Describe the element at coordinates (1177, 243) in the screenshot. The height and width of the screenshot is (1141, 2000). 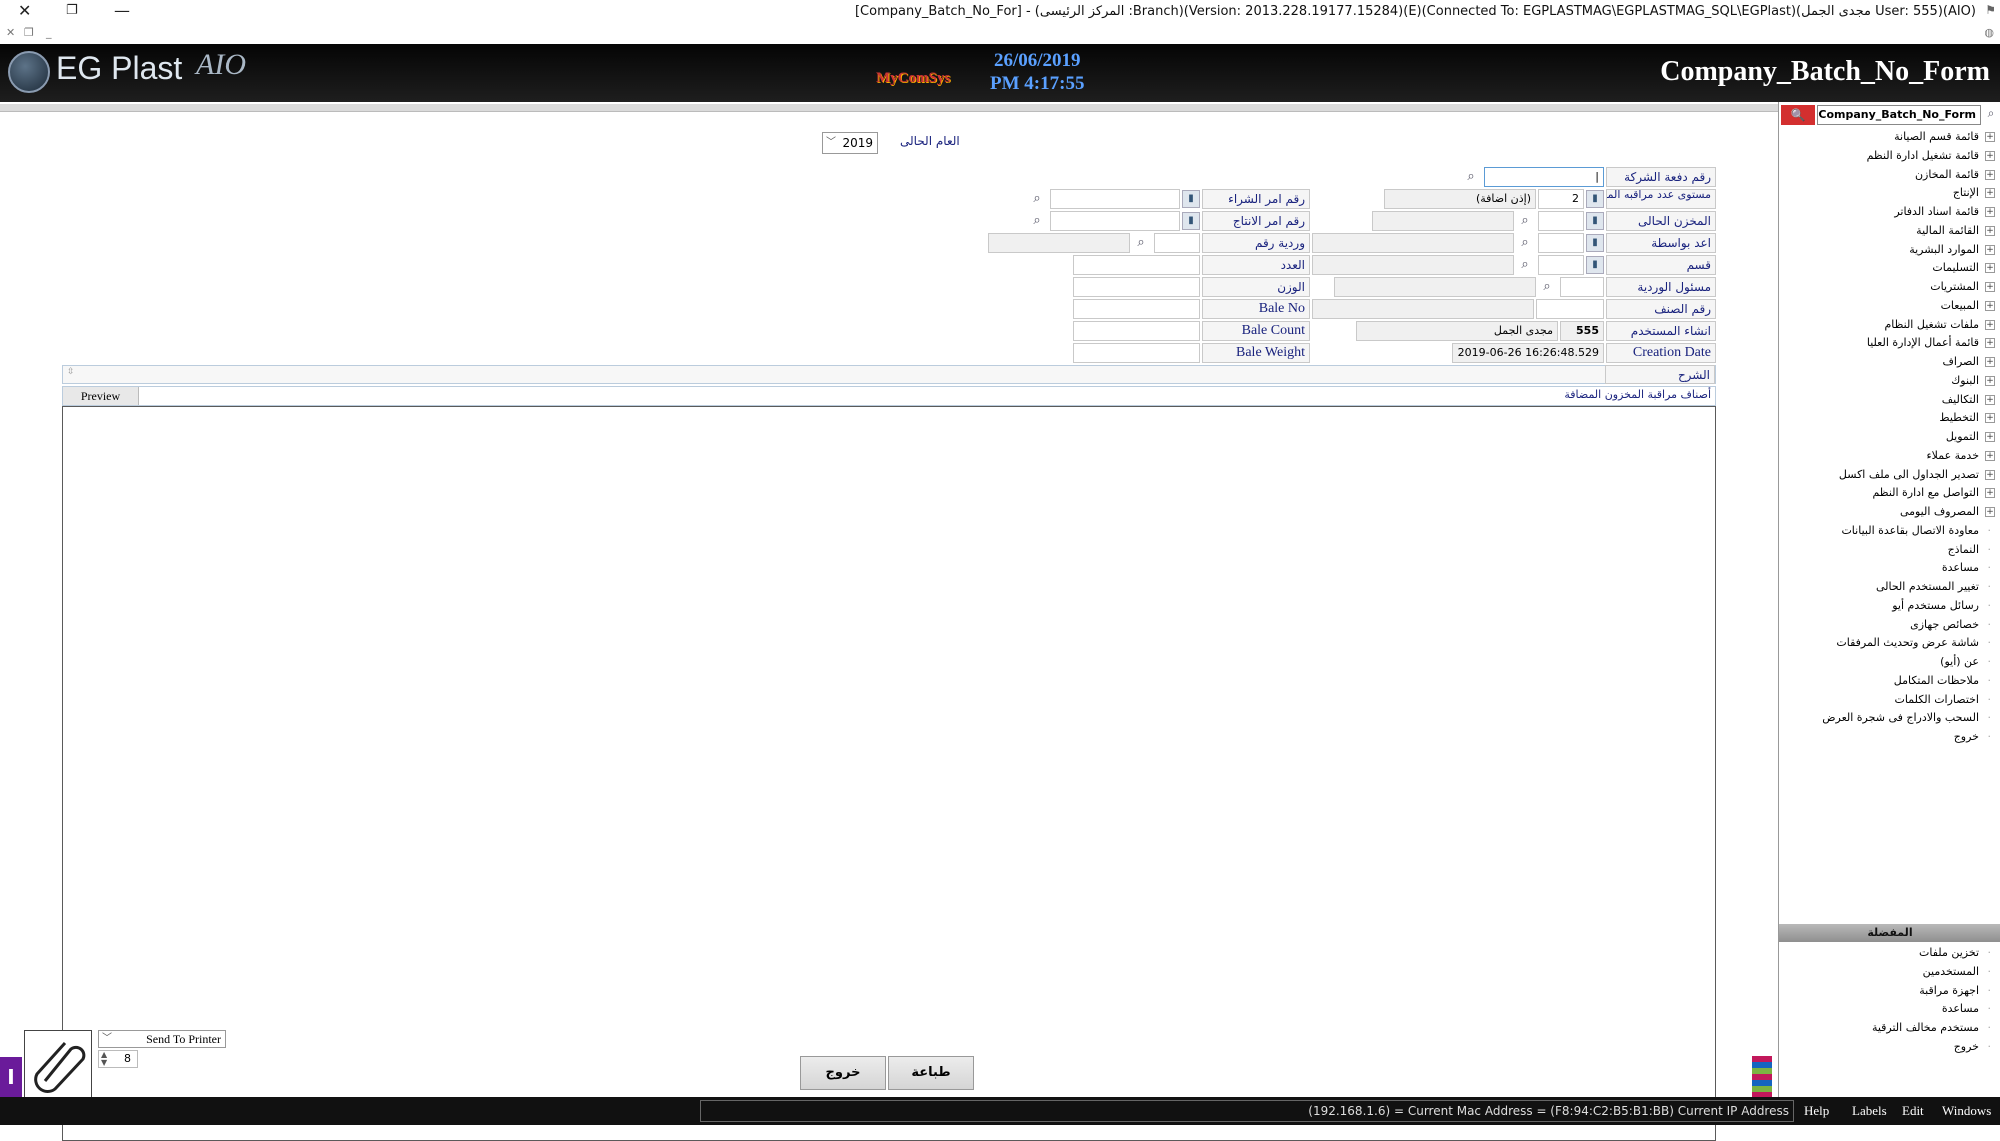
I see `shift-no-code` at that location.